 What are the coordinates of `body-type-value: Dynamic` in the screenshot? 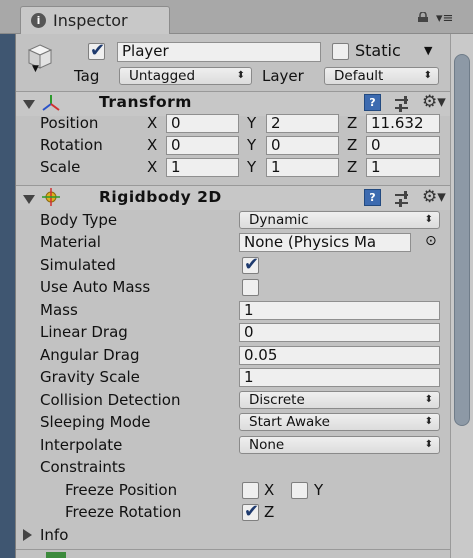 It's located at (279, 220).